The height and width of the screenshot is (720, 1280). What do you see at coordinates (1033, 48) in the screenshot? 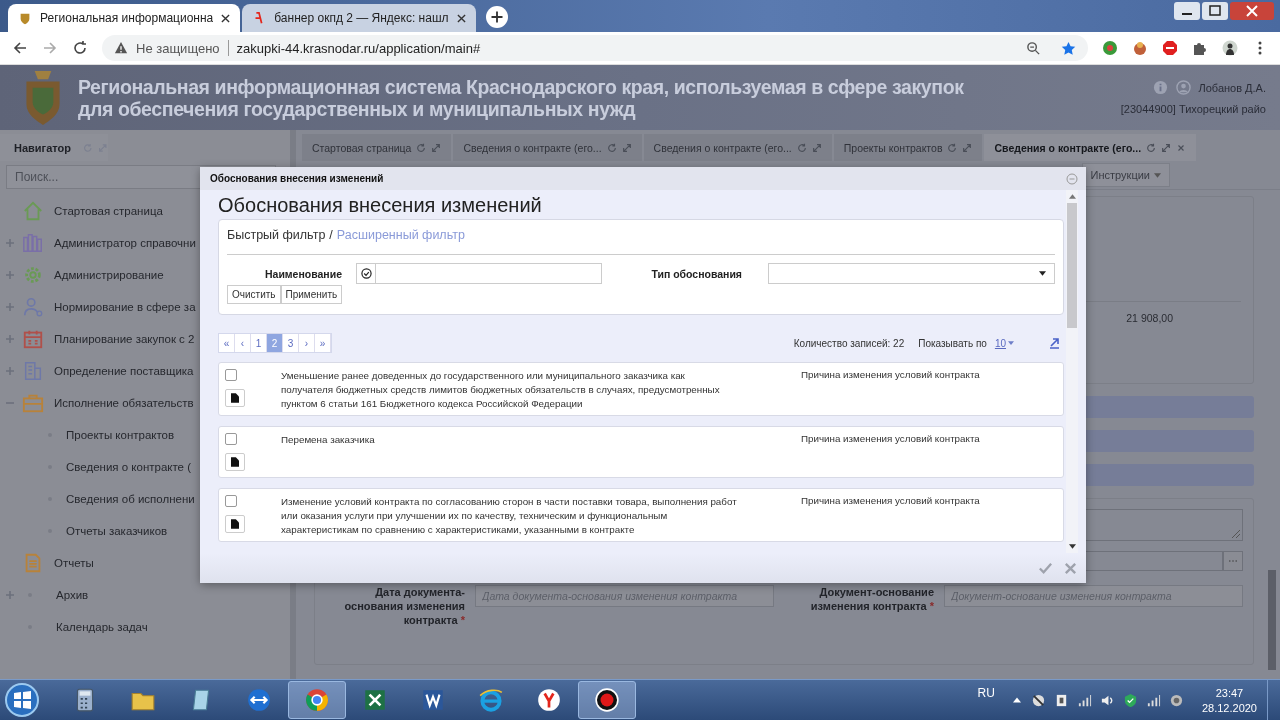
I see `zoom-icon` at bounding box center [1033, 48].